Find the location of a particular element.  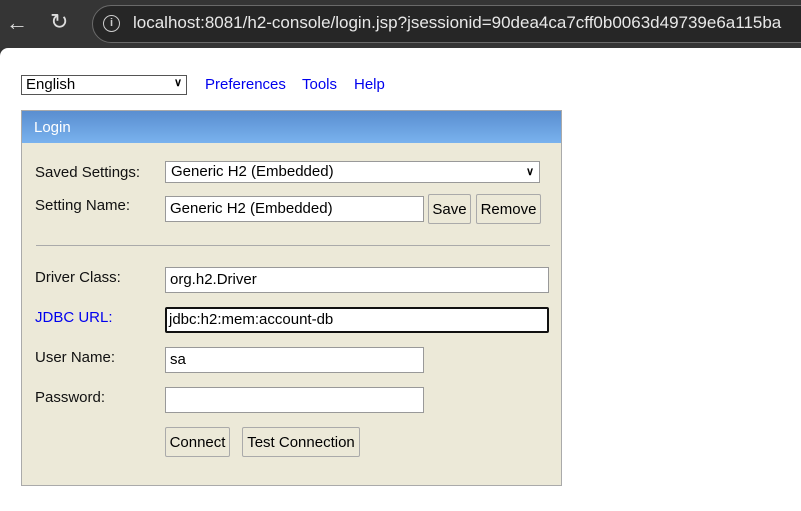

password-input is located at coordinates (294, 400).